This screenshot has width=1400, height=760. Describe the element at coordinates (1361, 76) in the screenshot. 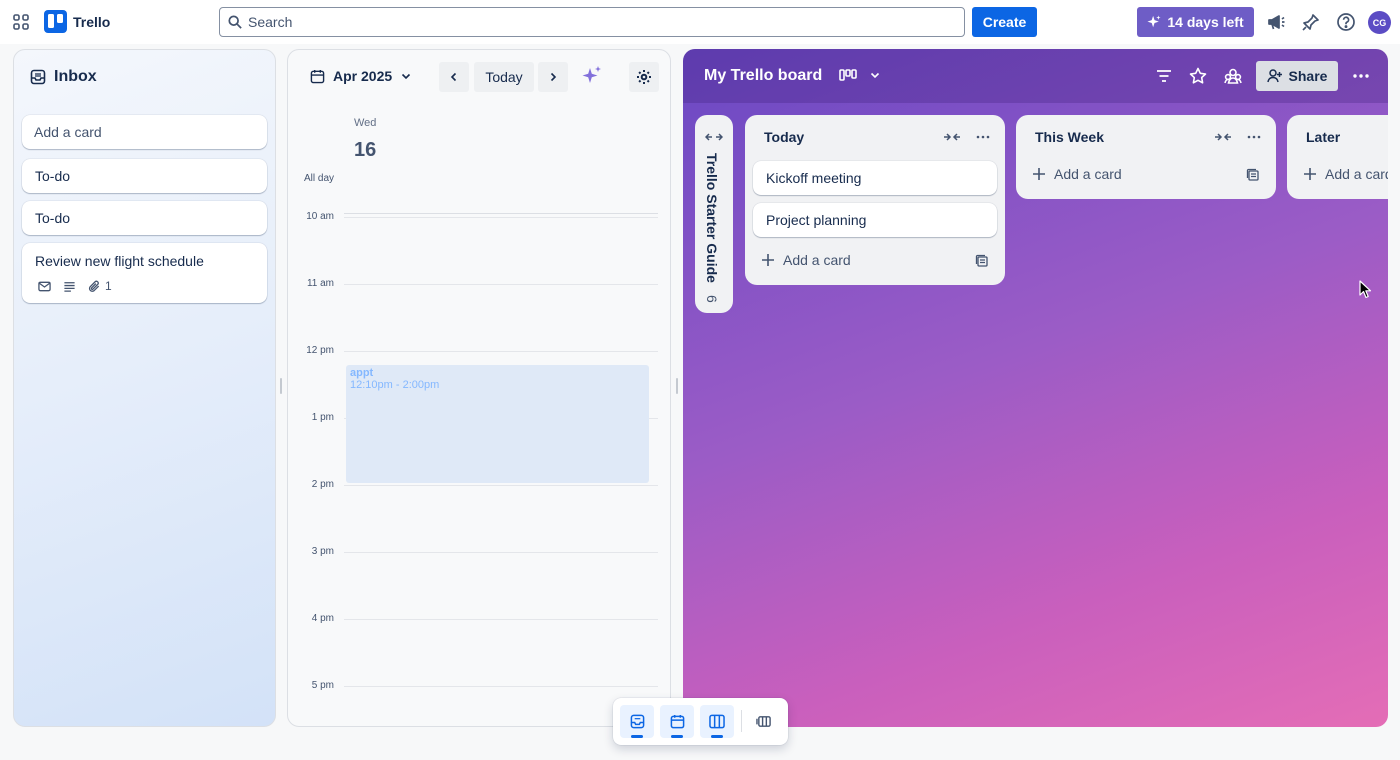

I see `more-options-icon` at that location.